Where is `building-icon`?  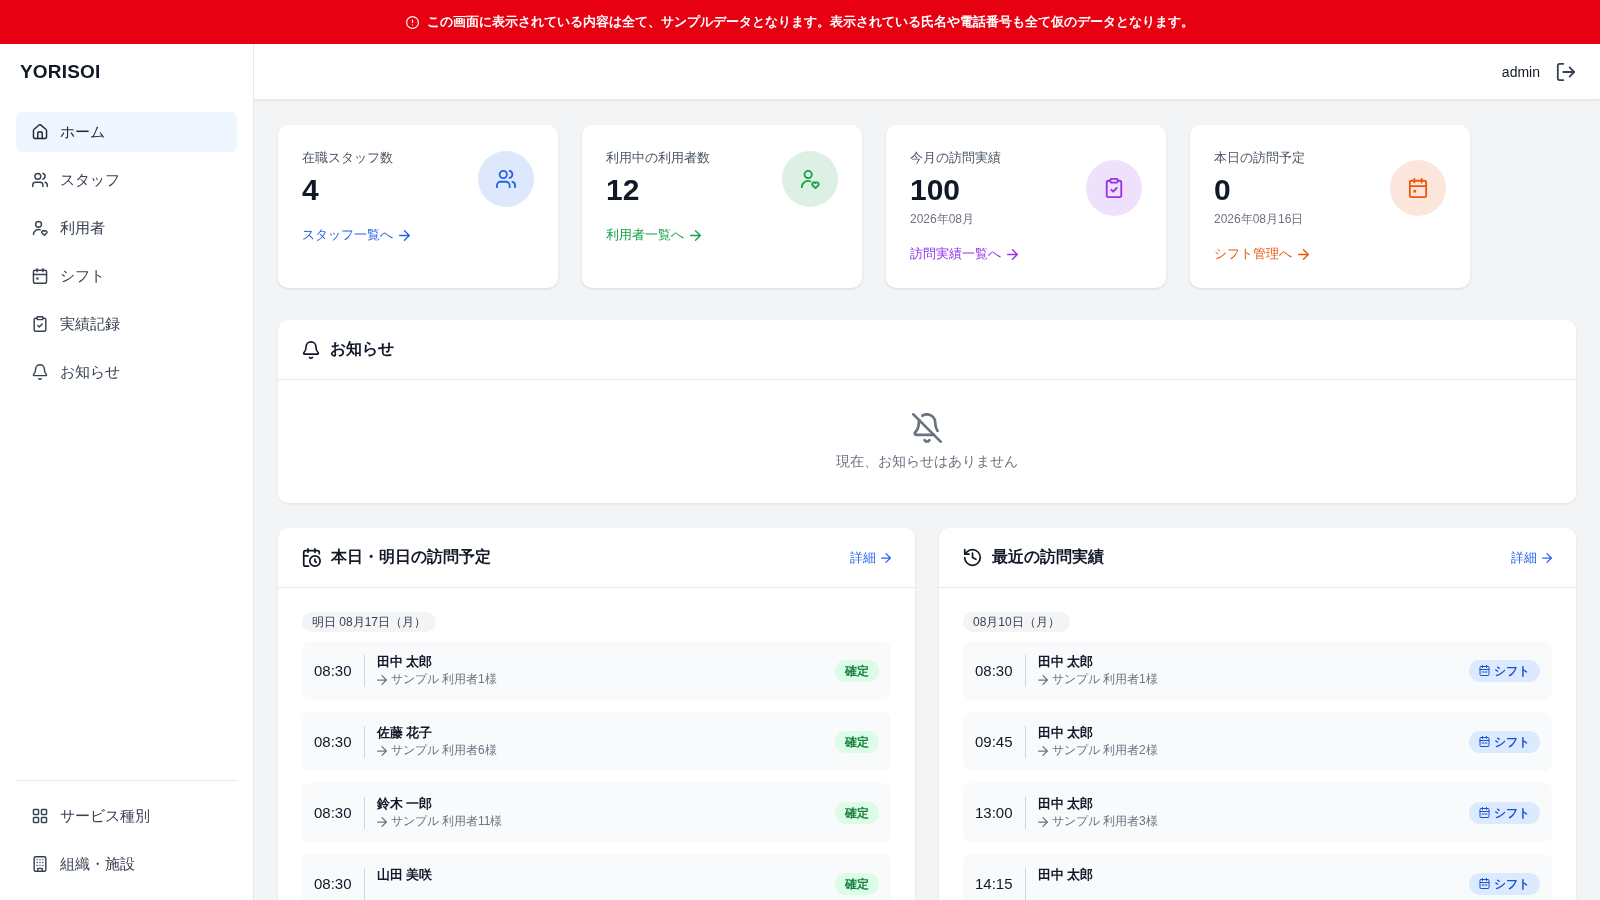
building-icon is located at coordinates (40, 864).